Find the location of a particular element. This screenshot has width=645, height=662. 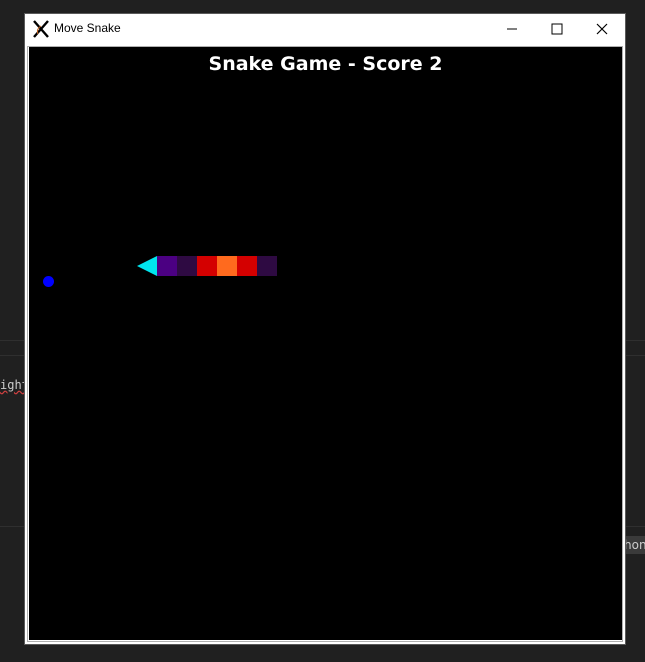

maximize-button is located at coordinates (557, 29).